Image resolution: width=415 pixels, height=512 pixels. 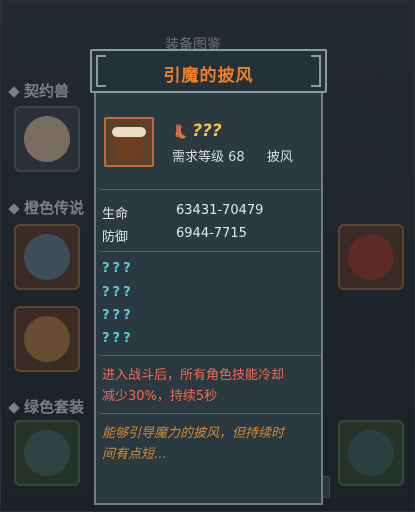 I want to click on tooltip-header: 引魔的披风, so click(x=208, y=71).